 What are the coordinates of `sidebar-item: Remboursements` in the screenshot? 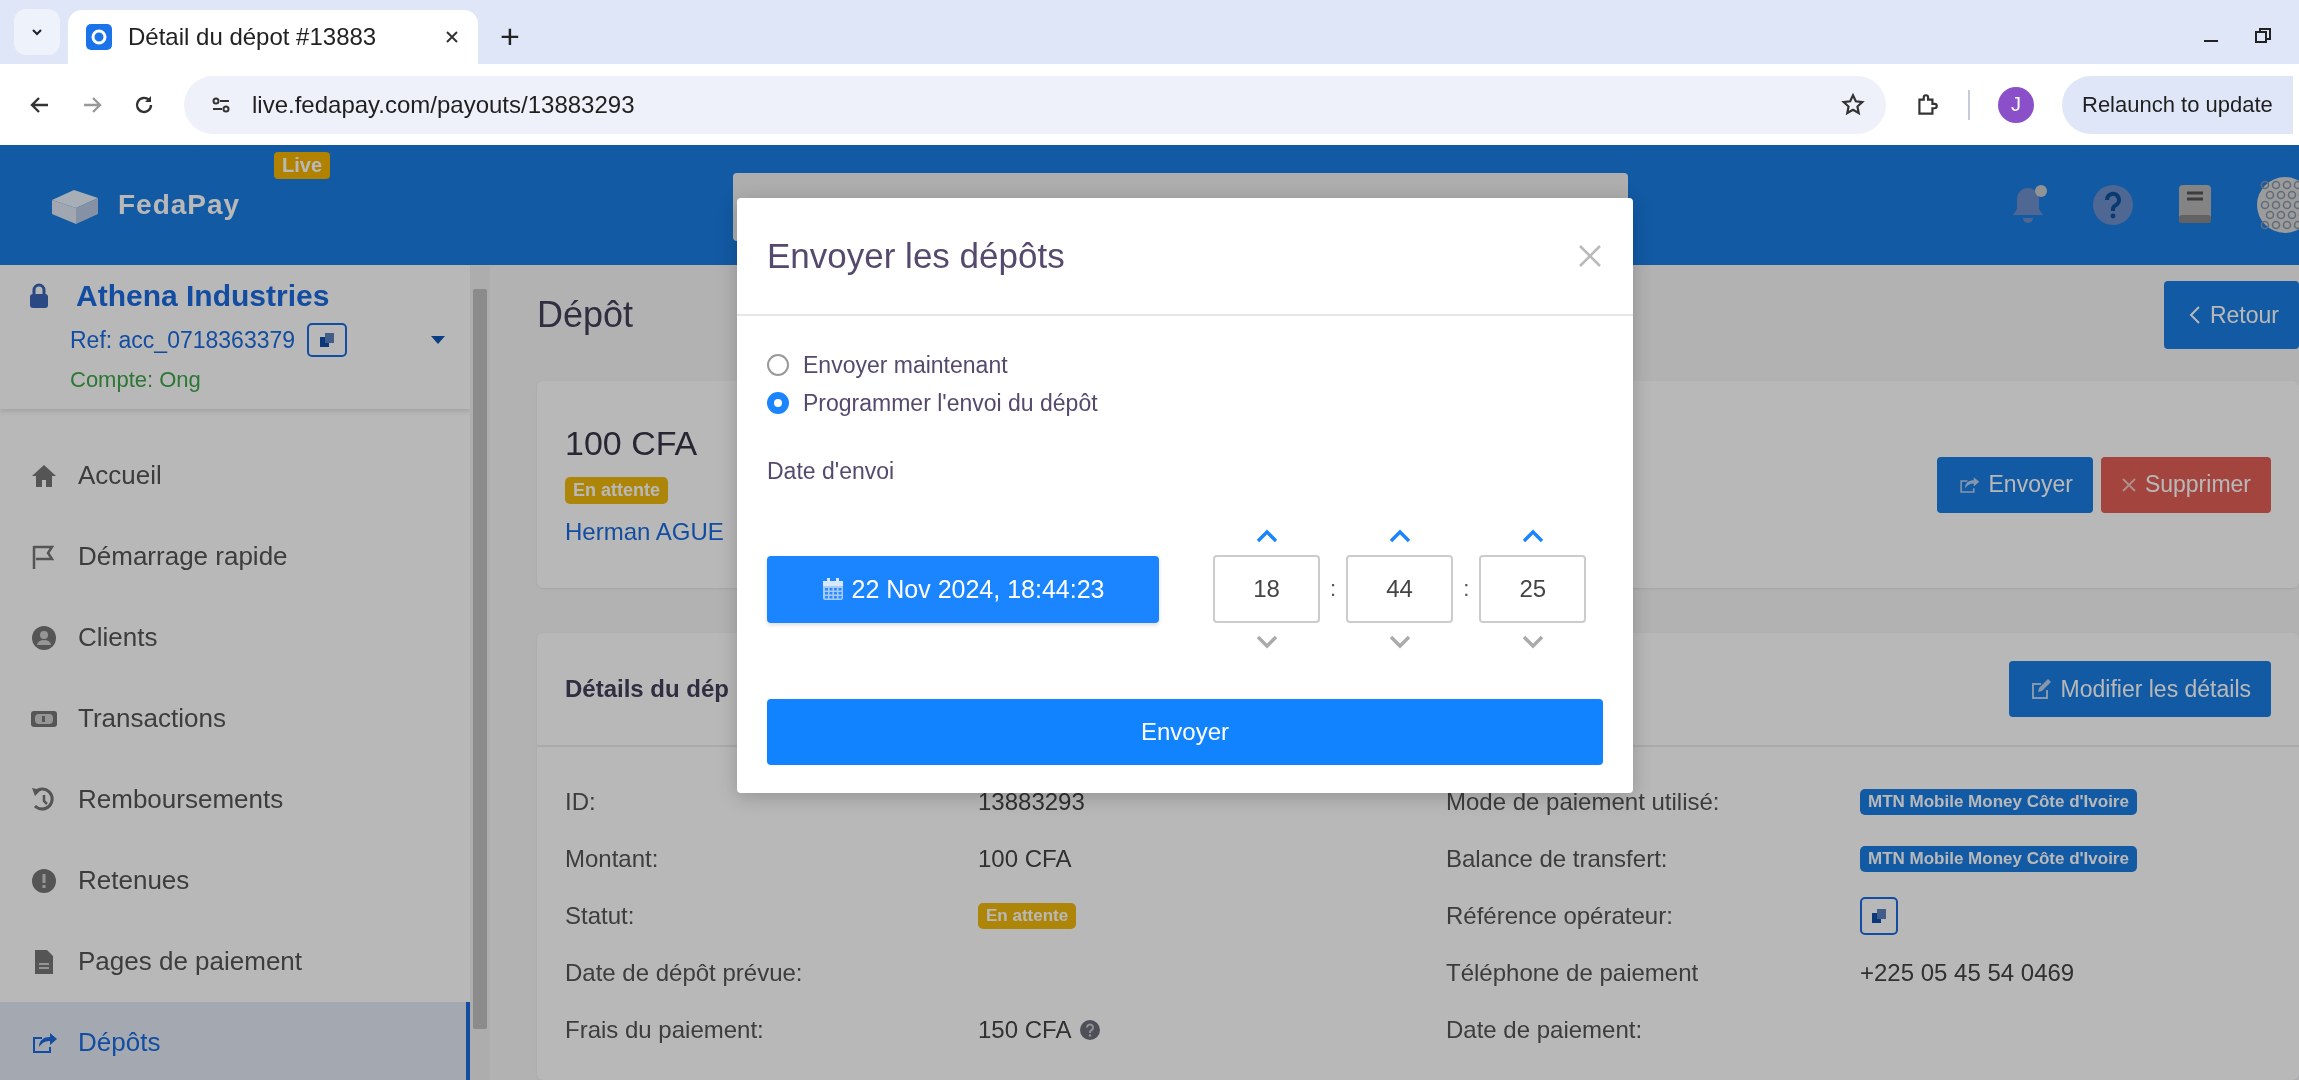 It's located at (235, 799).